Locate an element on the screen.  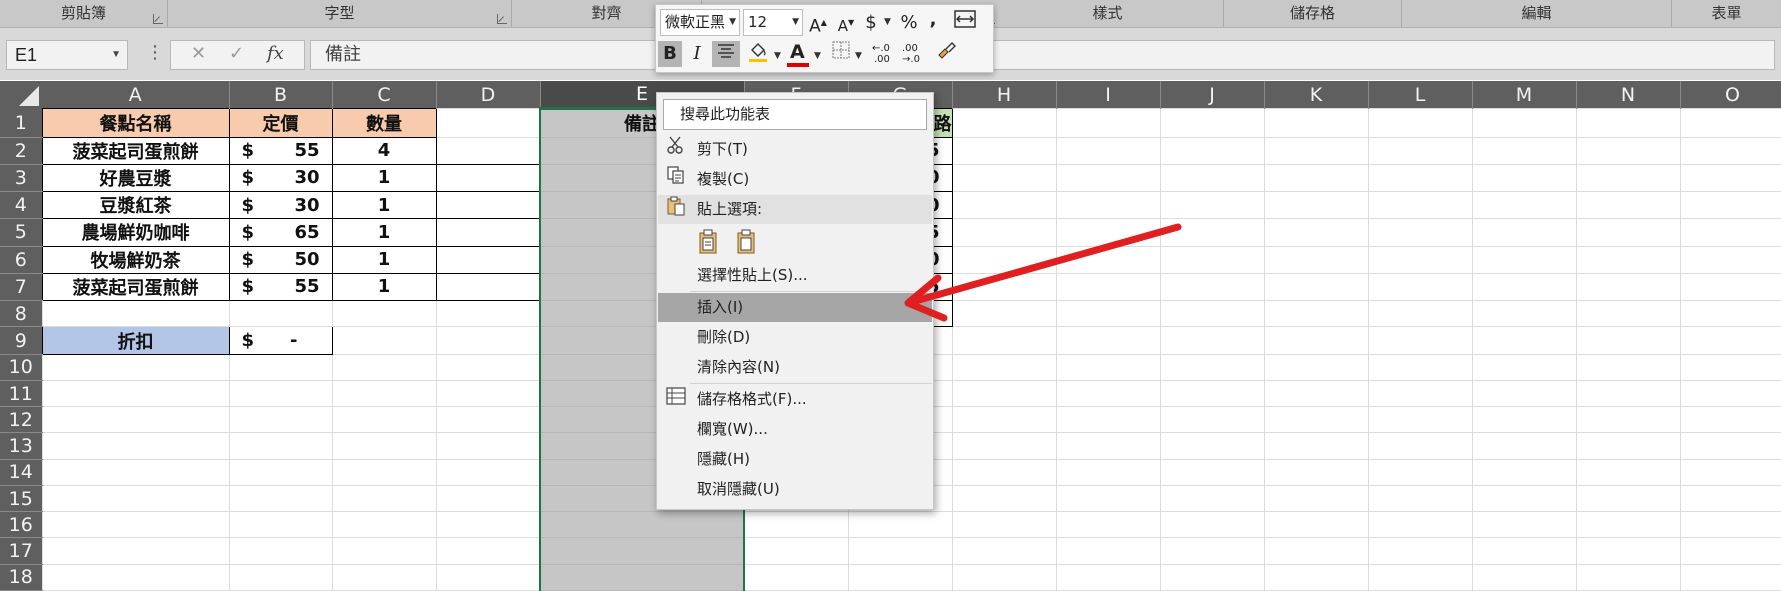
comma-style-button: , is located at coordinates (933, 20).